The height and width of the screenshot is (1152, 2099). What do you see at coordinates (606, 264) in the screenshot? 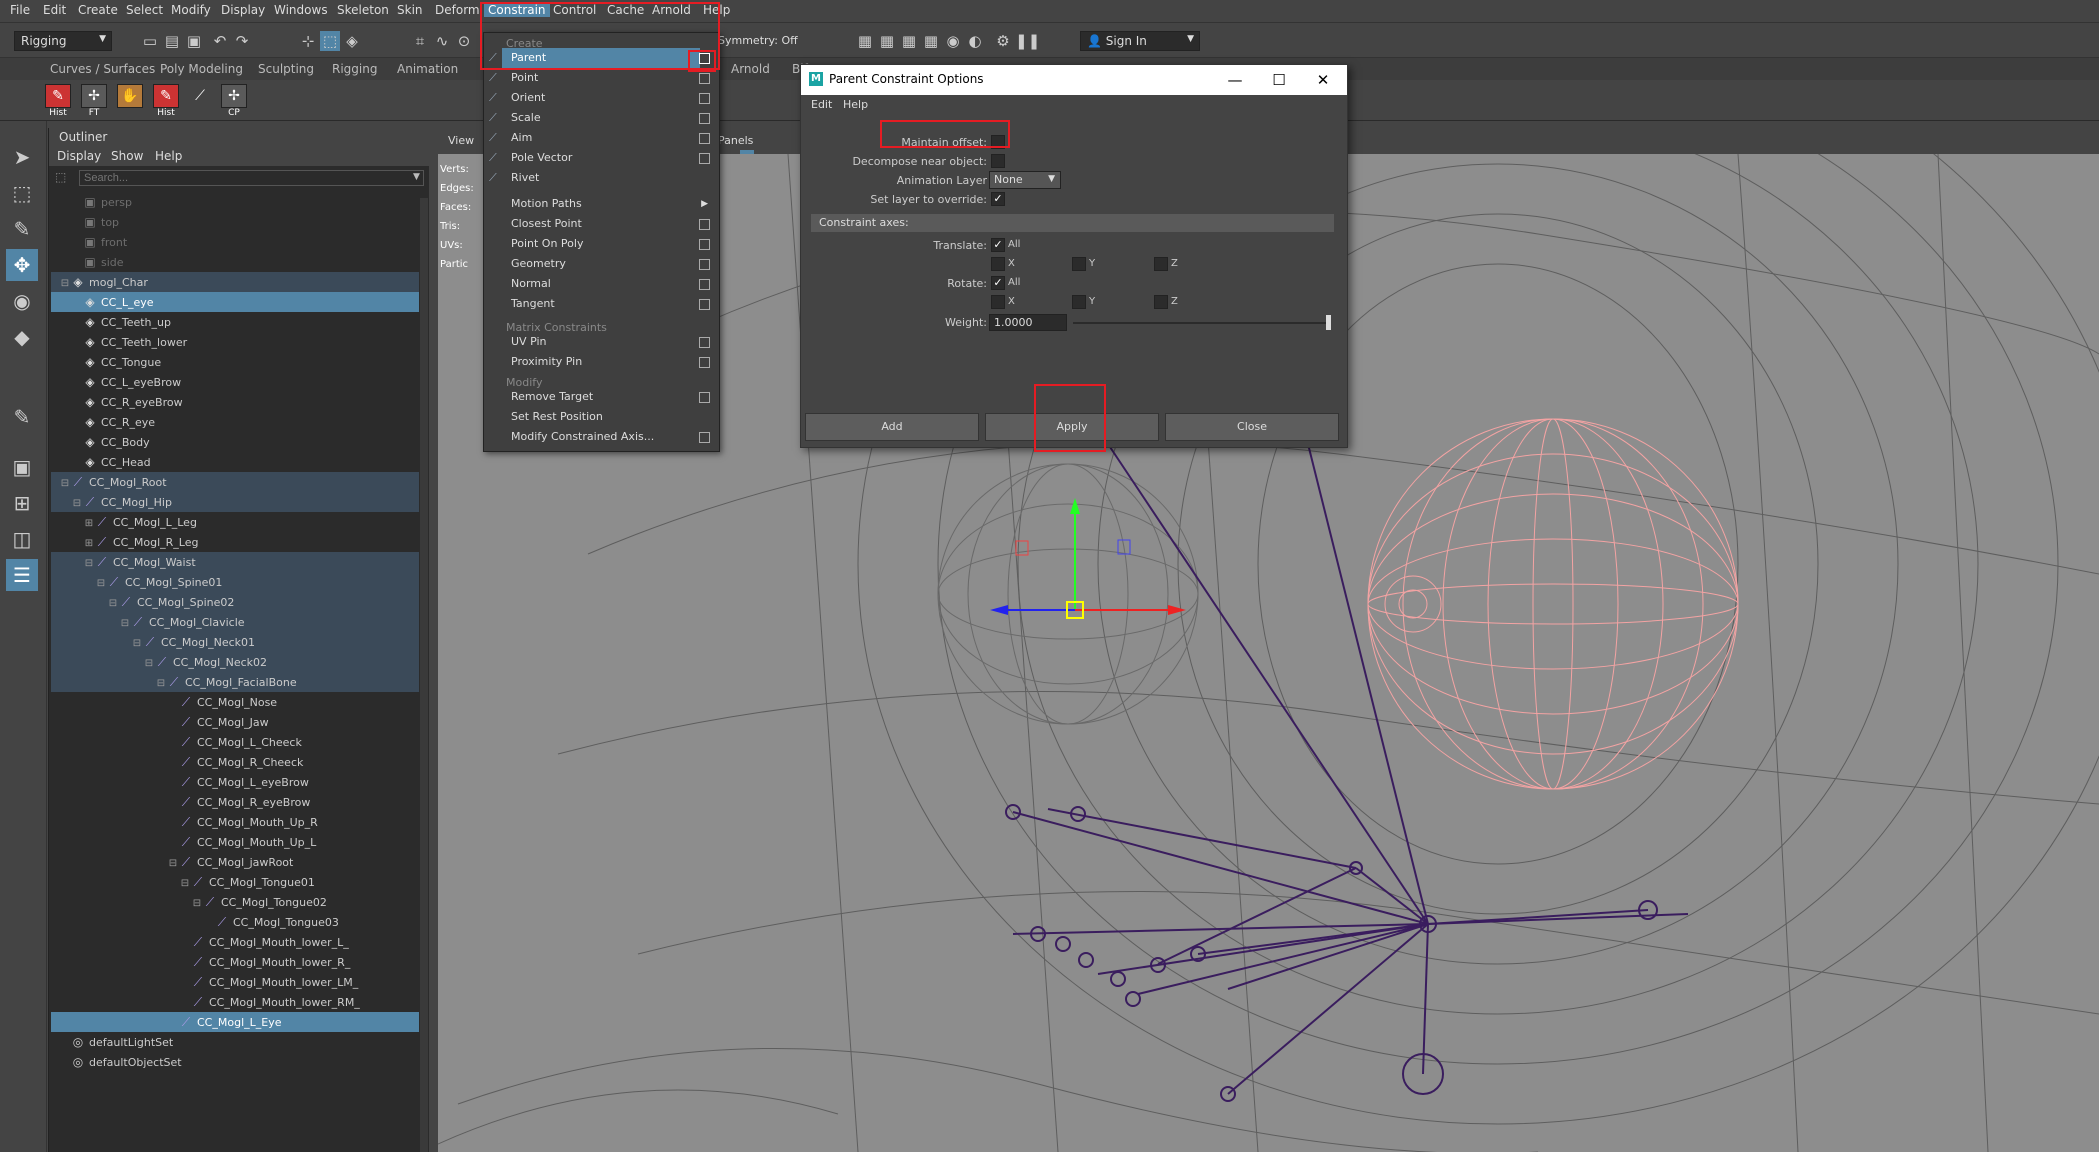
I see `menu-item-geometry: Geometry` at bounding box center [606, 264].